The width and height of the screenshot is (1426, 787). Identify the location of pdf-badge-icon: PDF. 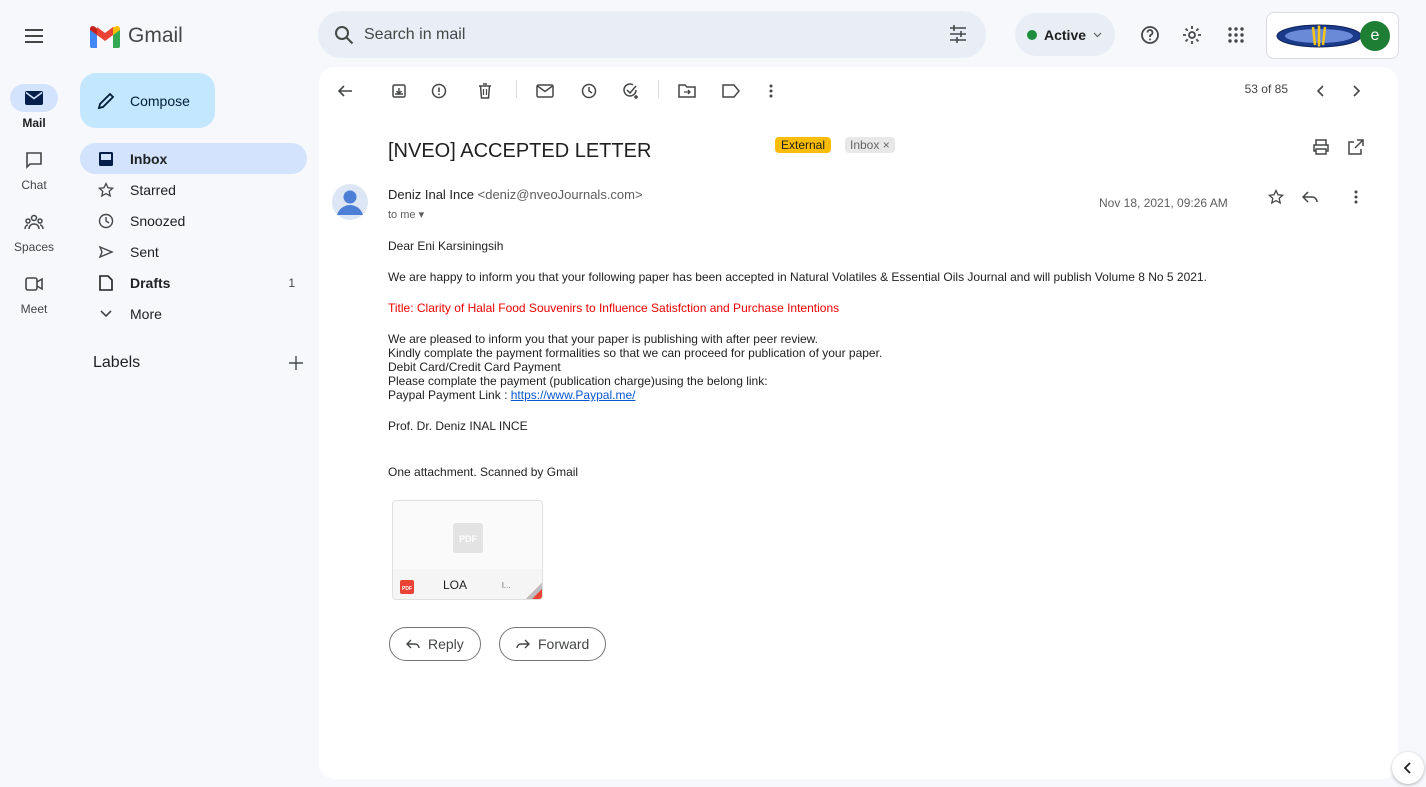
(407, 587).